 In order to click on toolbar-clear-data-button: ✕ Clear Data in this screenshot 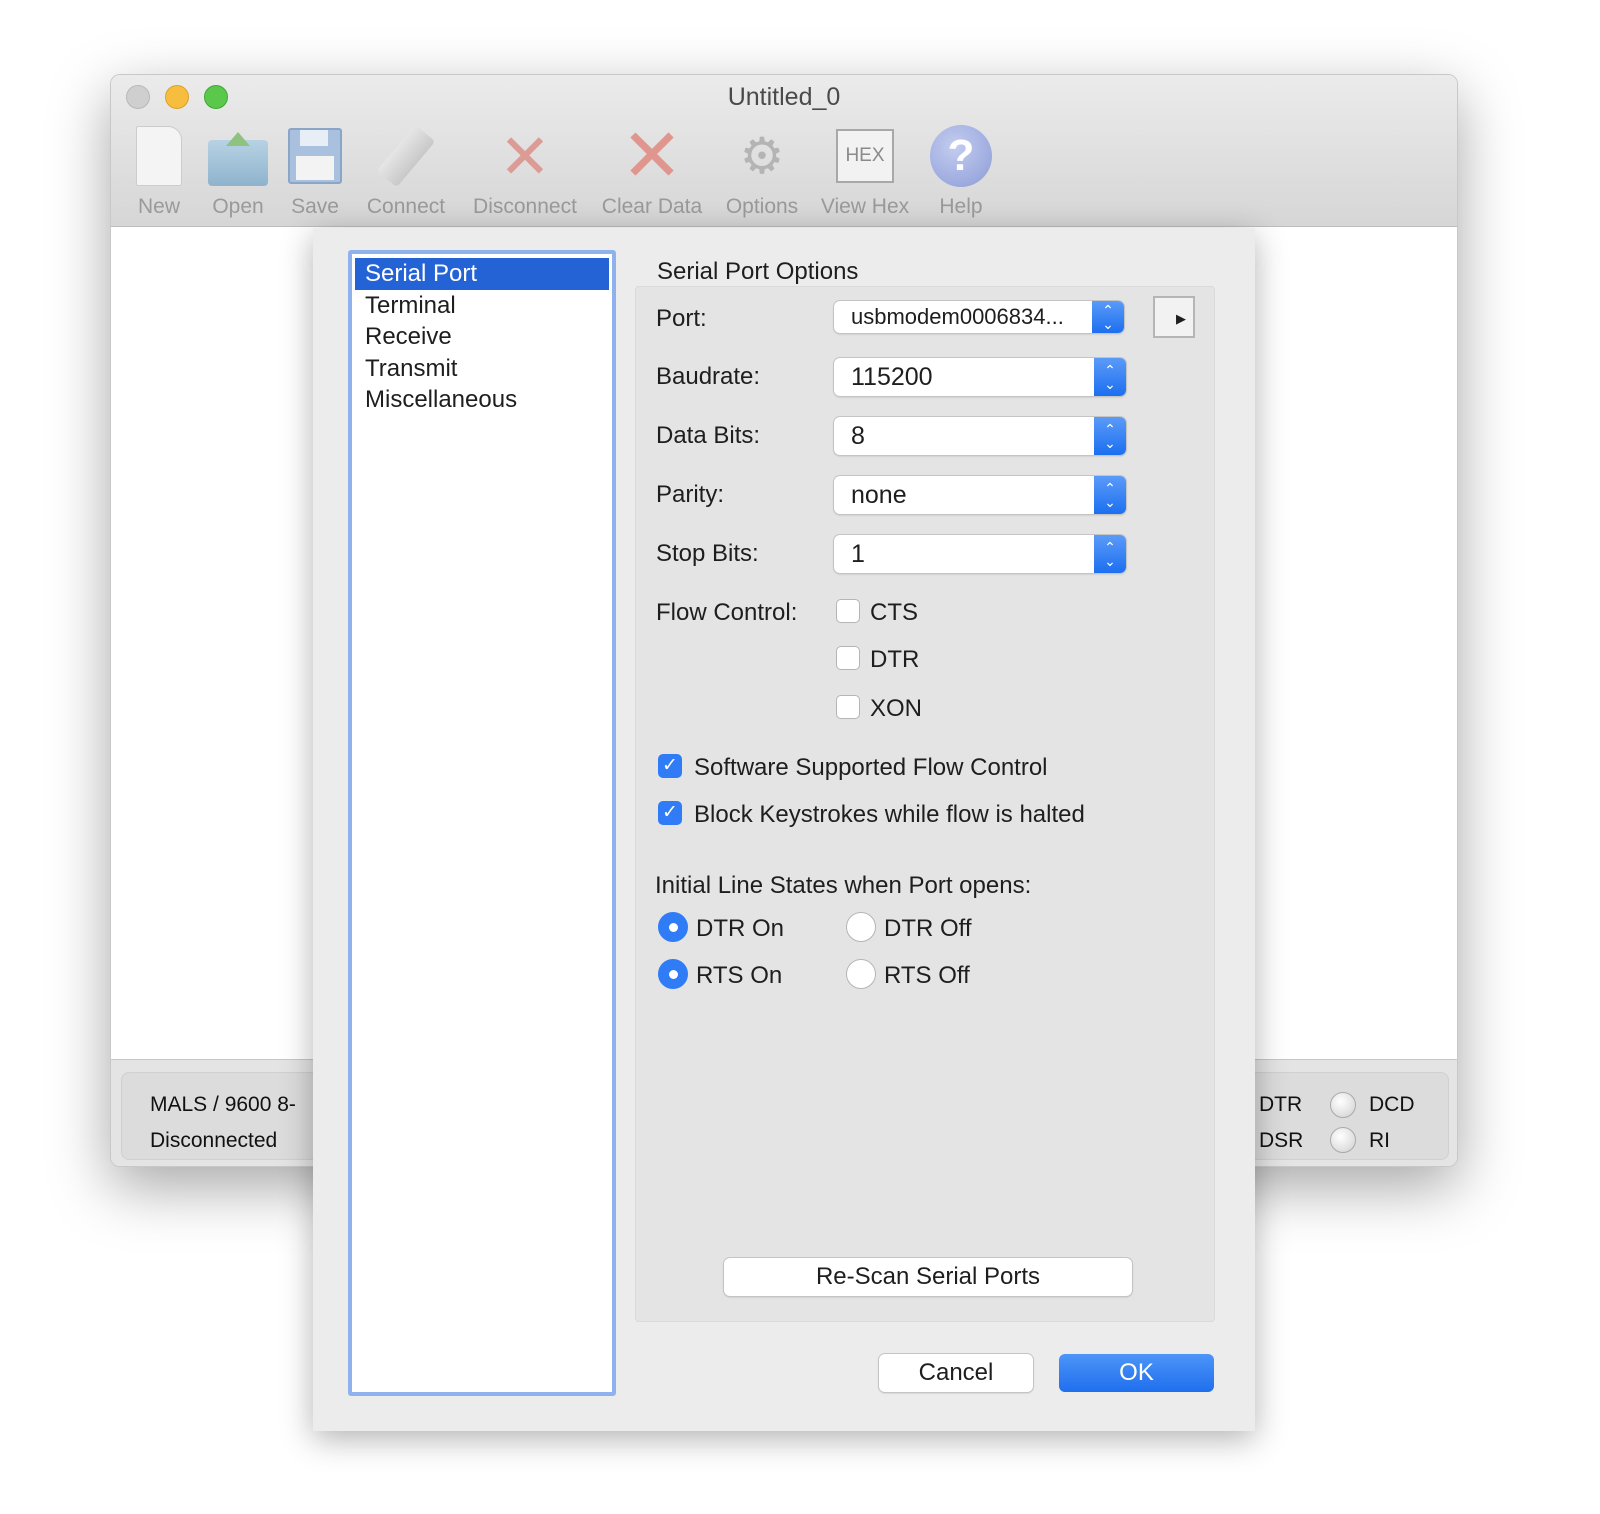, I will do `click(652, 166)`.